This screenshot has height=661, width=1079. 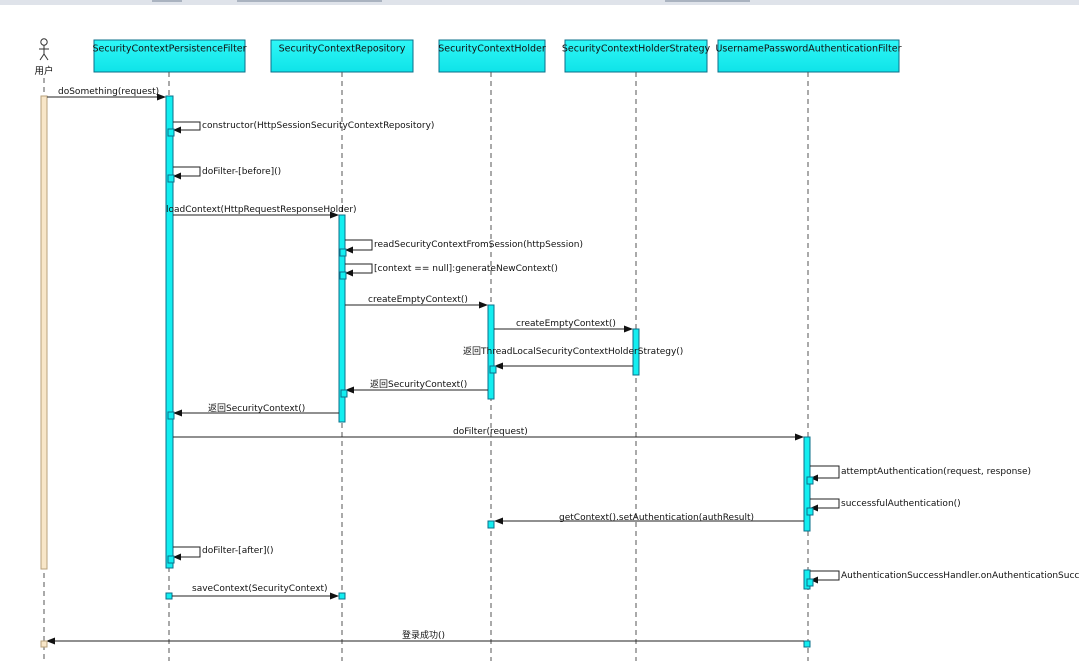 I want to click on participant-label: SecurityContextPersistenceFilter, so click(x=169, y=49).